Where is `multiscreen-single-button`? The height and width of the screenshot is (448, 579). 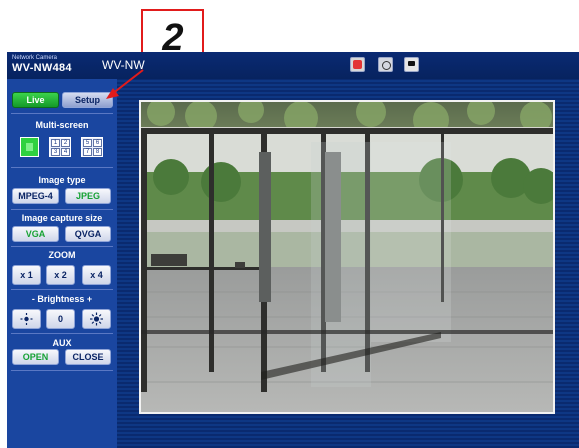 multiscreen-single-button is located at coordinates (29, 147).